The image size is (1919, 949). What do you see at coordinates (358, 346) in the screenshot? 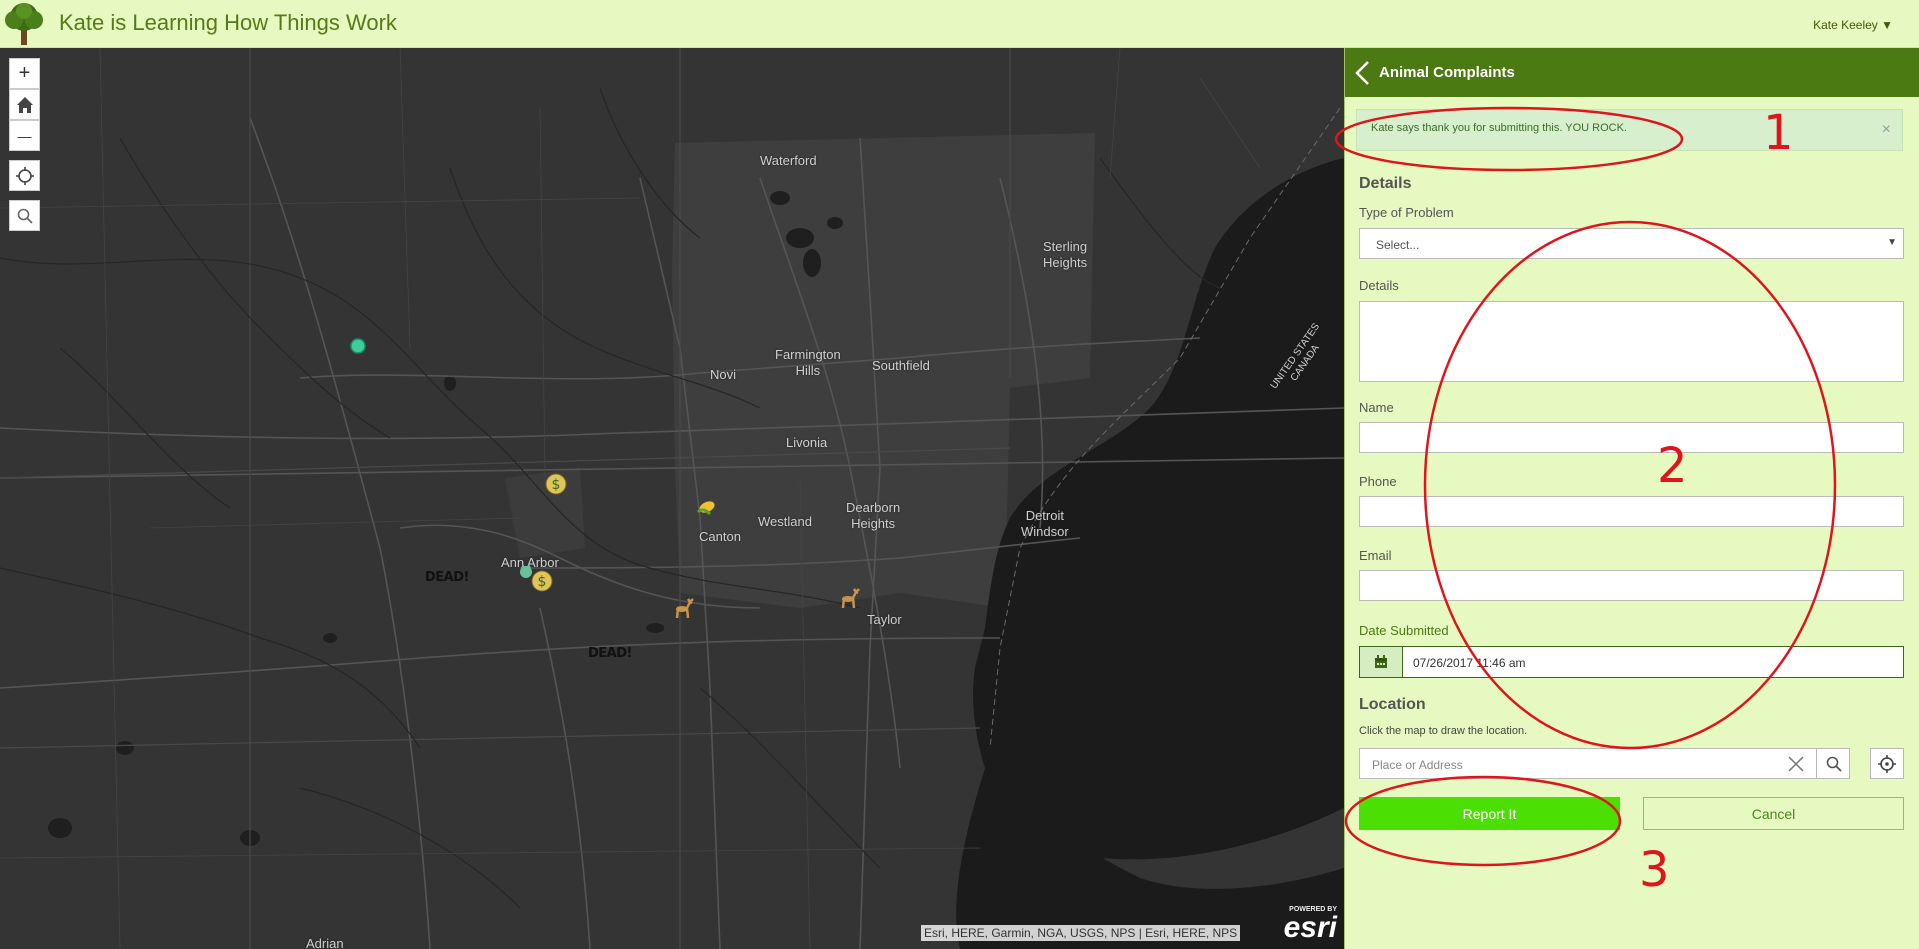
I see `feature-point` at bounding box center [358, 346].